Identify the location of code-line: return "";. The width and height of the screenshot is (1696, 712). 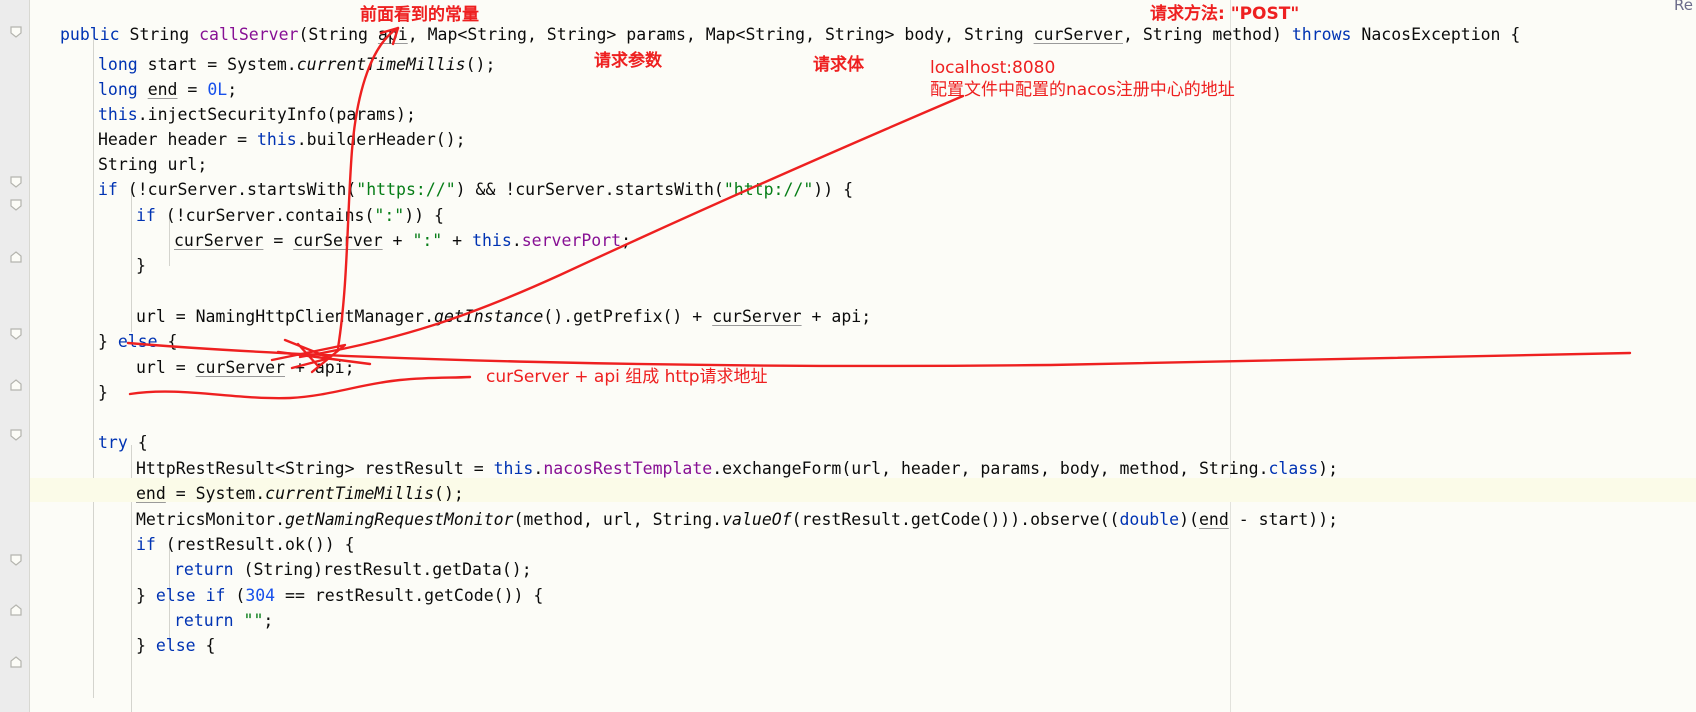
(136, 620).